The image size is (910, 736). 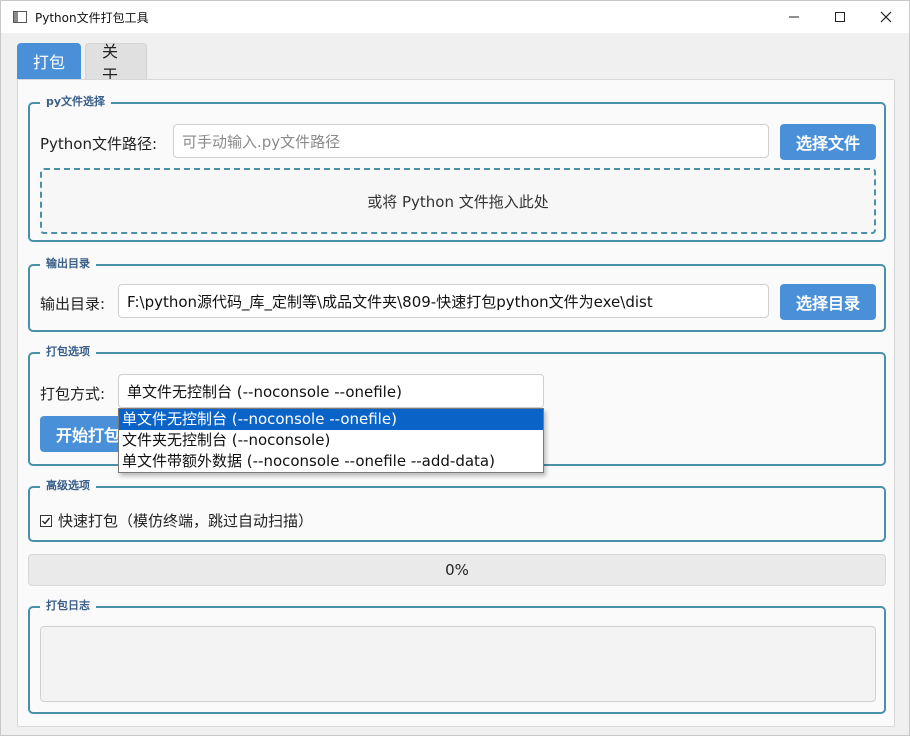 What do you see at coordinates (471, 141) in the screenshot?
I see `python-path-input: 可手动输入.py文件路径` at bounding box center [471, 141].